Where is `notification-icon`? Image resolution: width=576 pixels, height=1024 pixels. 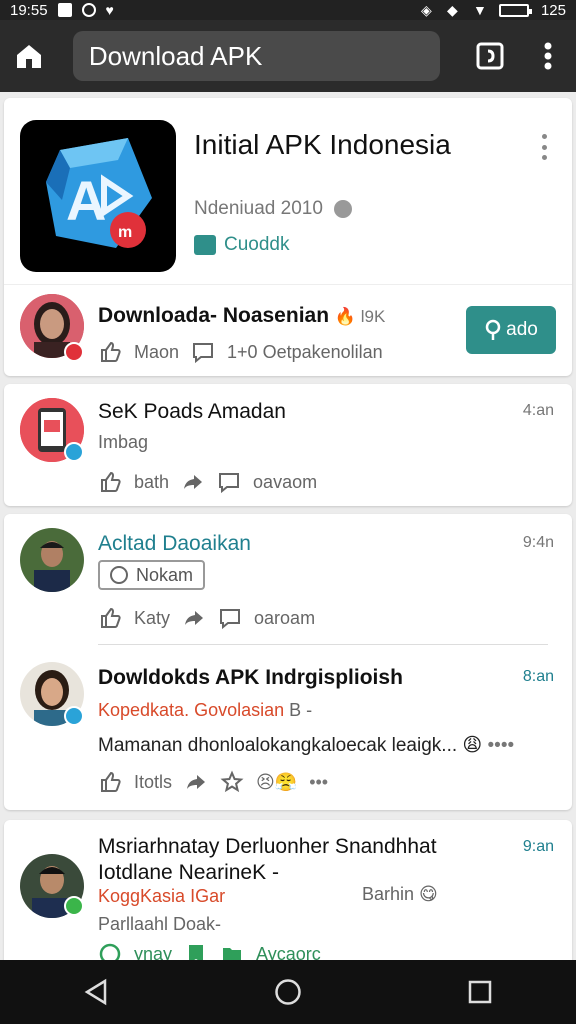 notification-icon is located at coordinates (64, 10).